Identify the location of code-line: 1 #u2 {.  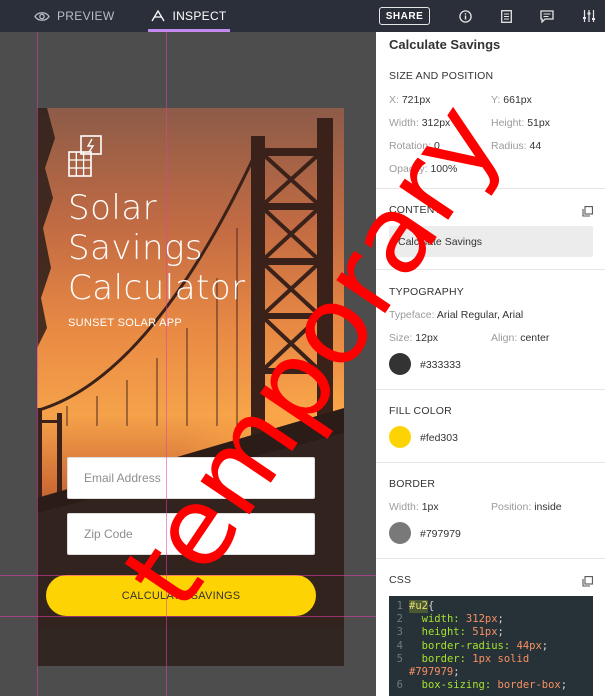
(415, 607).